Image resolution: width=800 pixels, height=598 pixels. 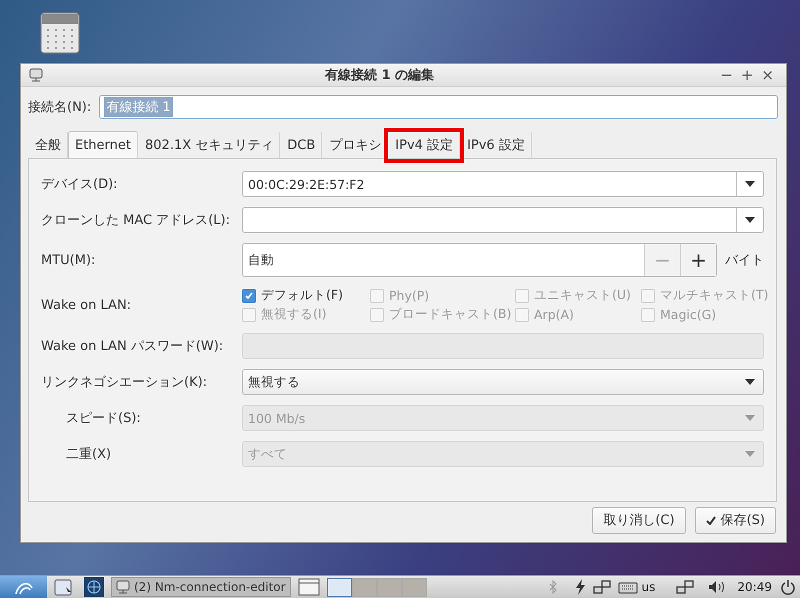 What do you see at coordinates (68, 260) in the screenshot?
I see `field-label: MTU(M):` at bounding box center [68, 260].